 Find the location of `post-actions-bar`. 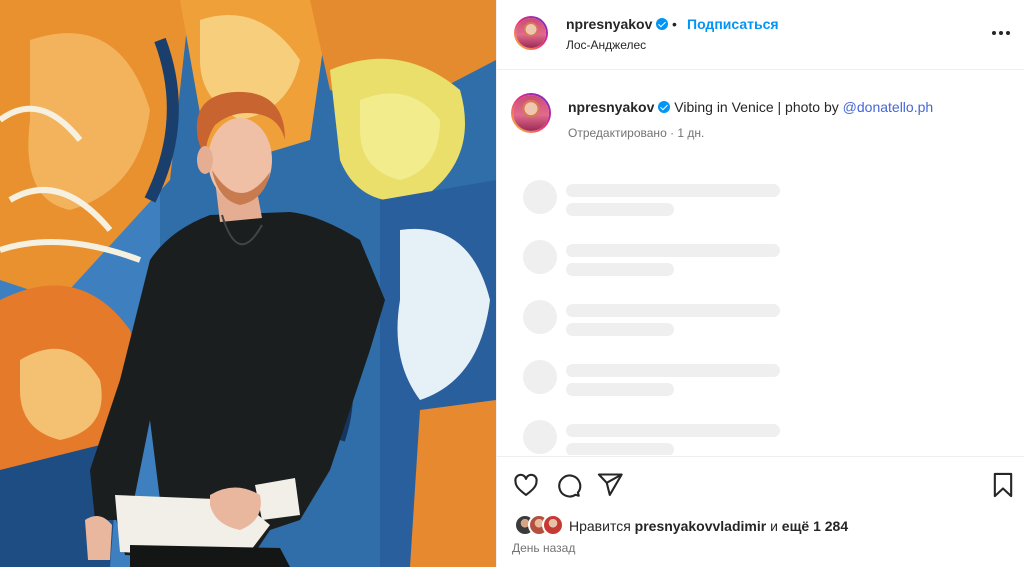

post-actions-bar is located at coordinates (760, 483).